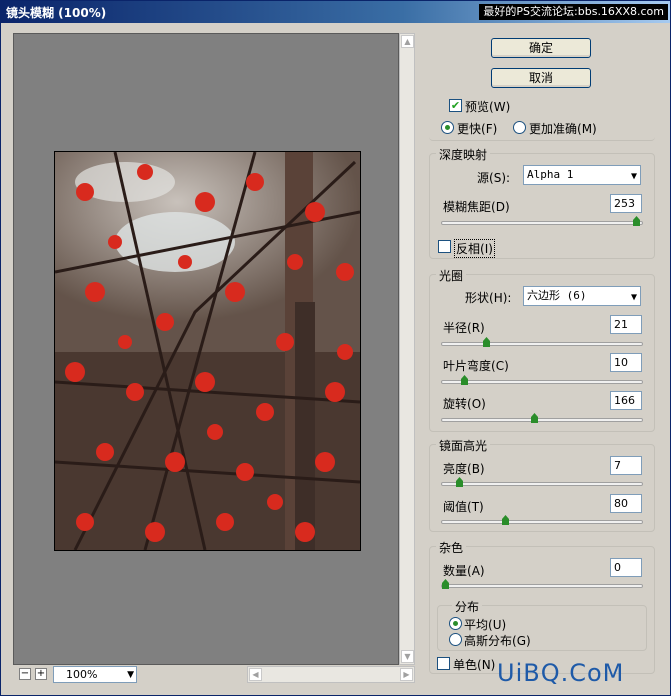 The width and height of the screenshot is (671, 696). What do you see at coordinates (557, 295) in the screenshot?
I see `shape-value: 六边形 (6)` at bounding box center [557, 295].